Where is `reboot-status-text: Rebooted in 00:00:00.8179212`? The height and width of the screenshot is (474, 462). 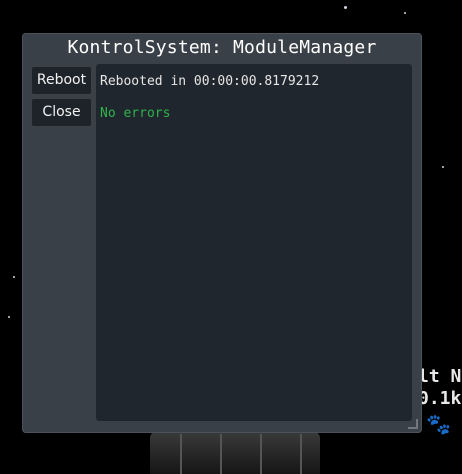 reboot-status-text: Rebooted in 00:00:00.8179212 is located at coordinates (210, 81).